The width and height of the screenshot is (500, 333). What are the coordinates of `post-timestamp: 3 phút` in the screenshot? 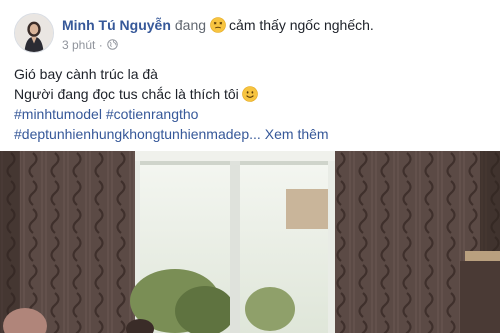 It's located at (78, 45).